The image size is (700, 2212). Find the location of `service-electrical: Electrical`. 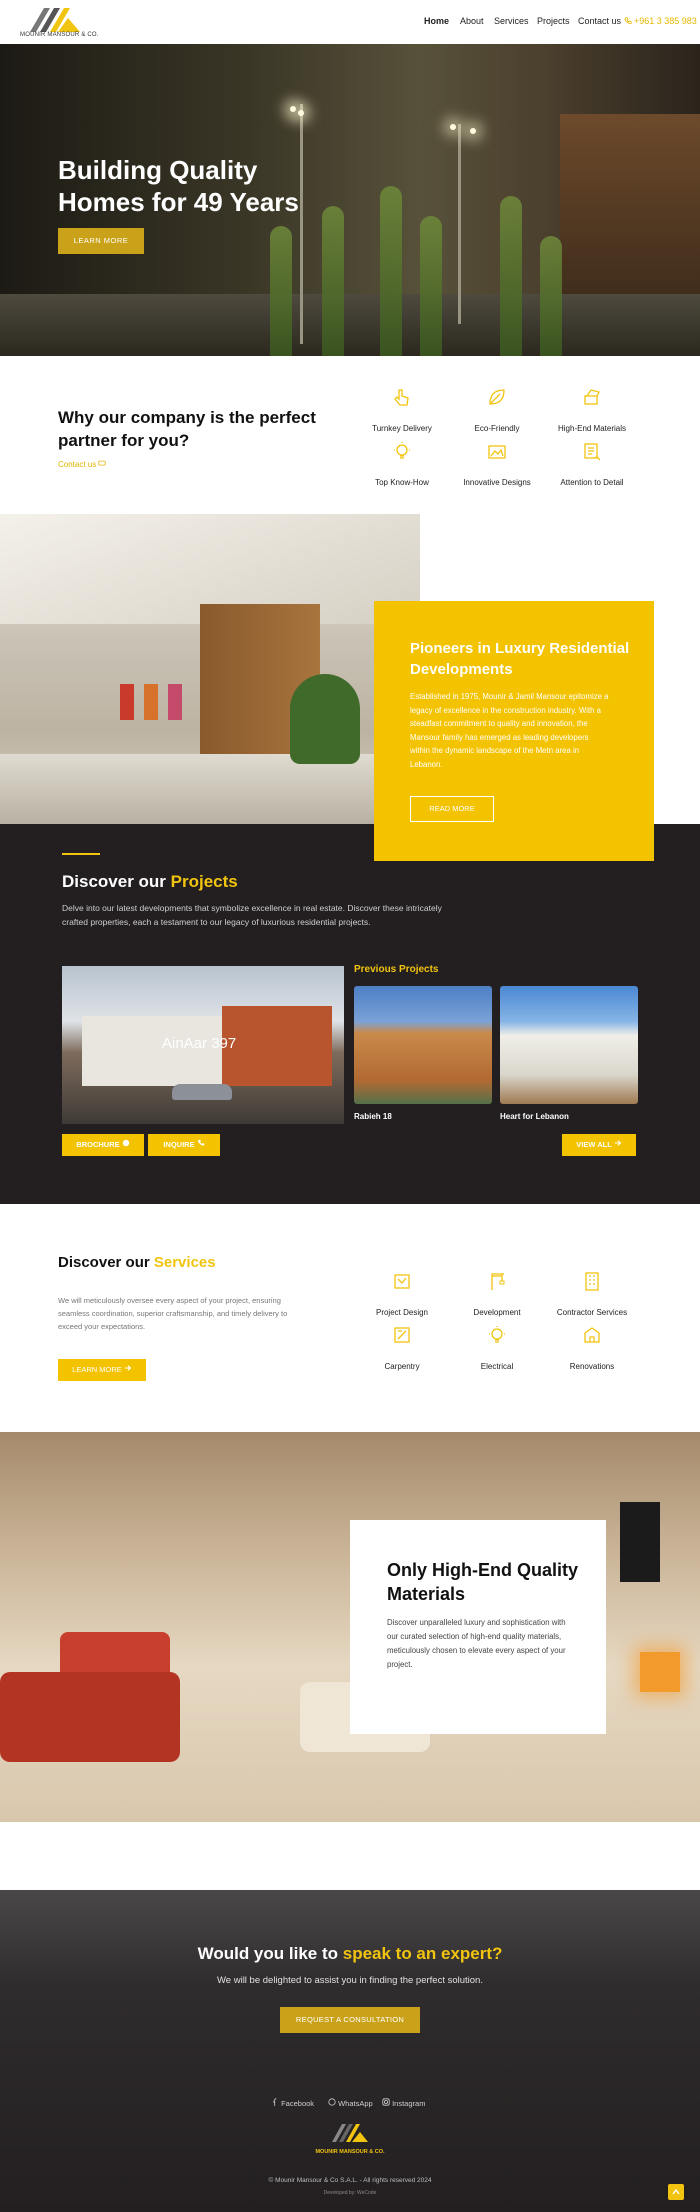

service-electrical: Electrical is located at coordinates (497, 1349).